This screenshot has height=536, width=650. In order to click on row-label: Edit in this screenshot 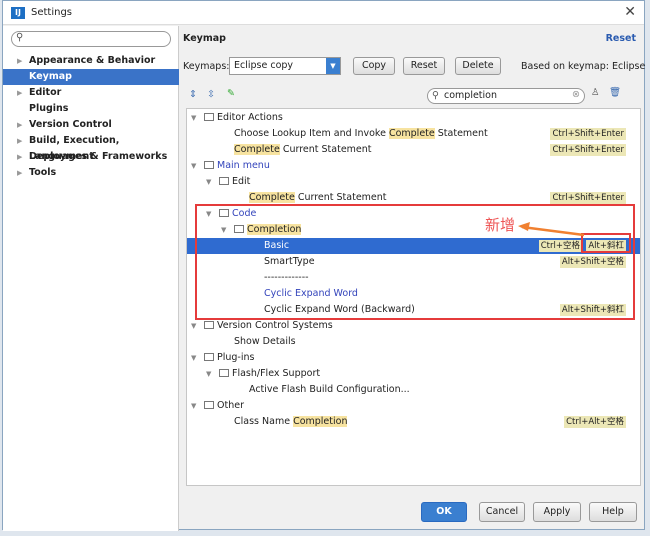, I will do `click(241, 181)`.